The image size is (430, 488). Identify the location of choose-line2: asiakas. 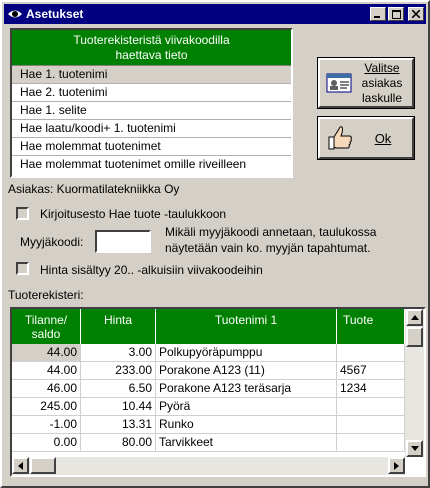
(382, 82).